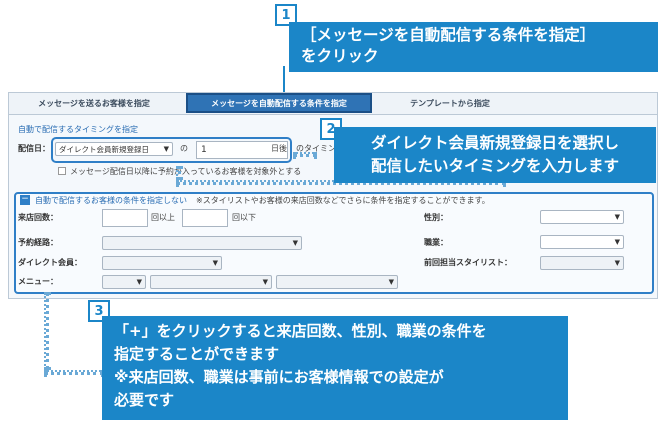 This screenshot has height=428, width=670. What do you see at coordinates (494, 143) in the screenshot?
I see `callout-2-line1: ダイレクト会員新規登録日を選択し` at bounding box center [494, 143].